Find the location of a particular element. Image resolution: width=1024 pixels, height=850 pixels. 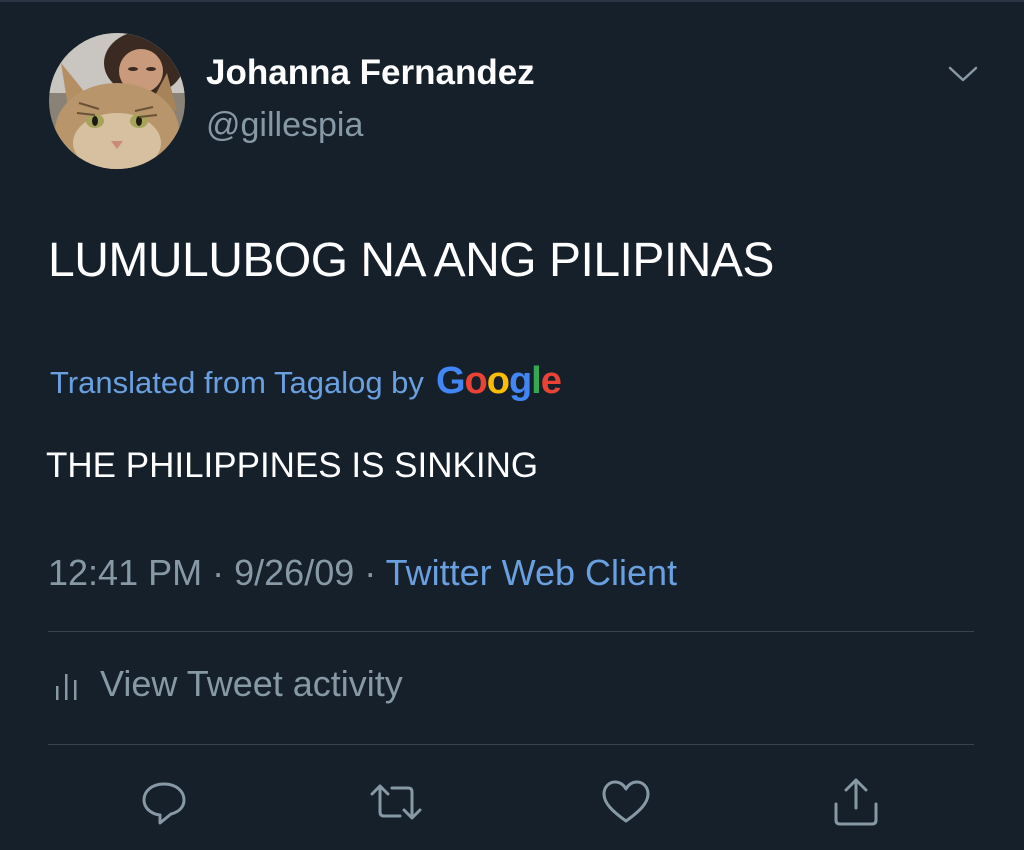

retweet-icon is located at coordinates (396, 802).